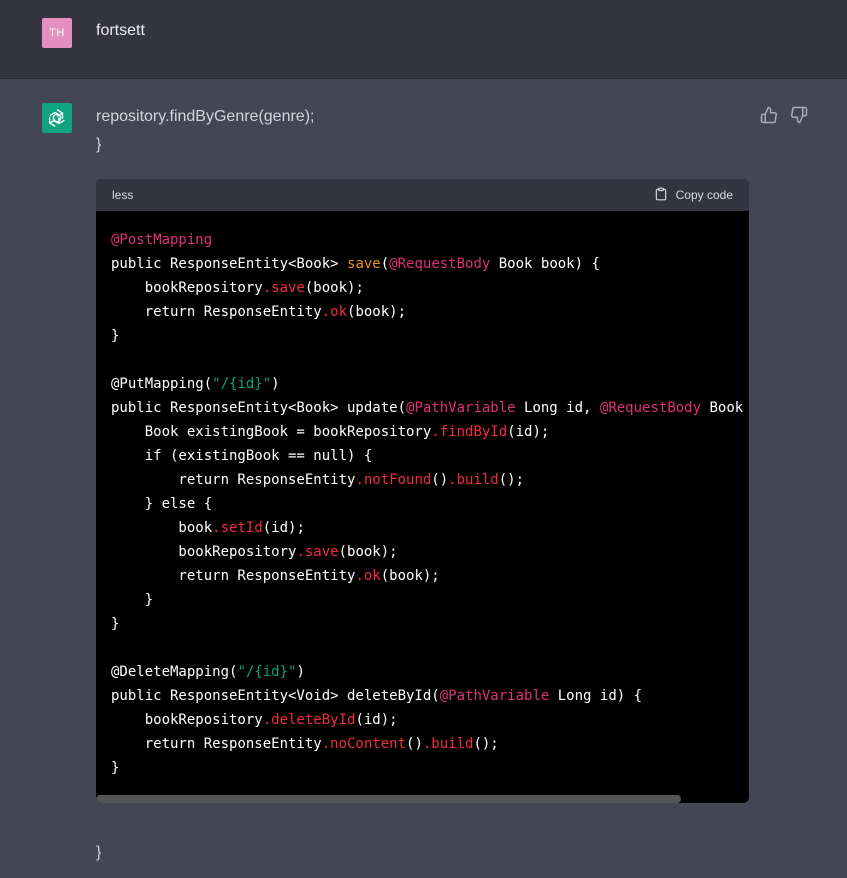  I want to click on code-line: if (existingBook == null) {, so click(422, 456).